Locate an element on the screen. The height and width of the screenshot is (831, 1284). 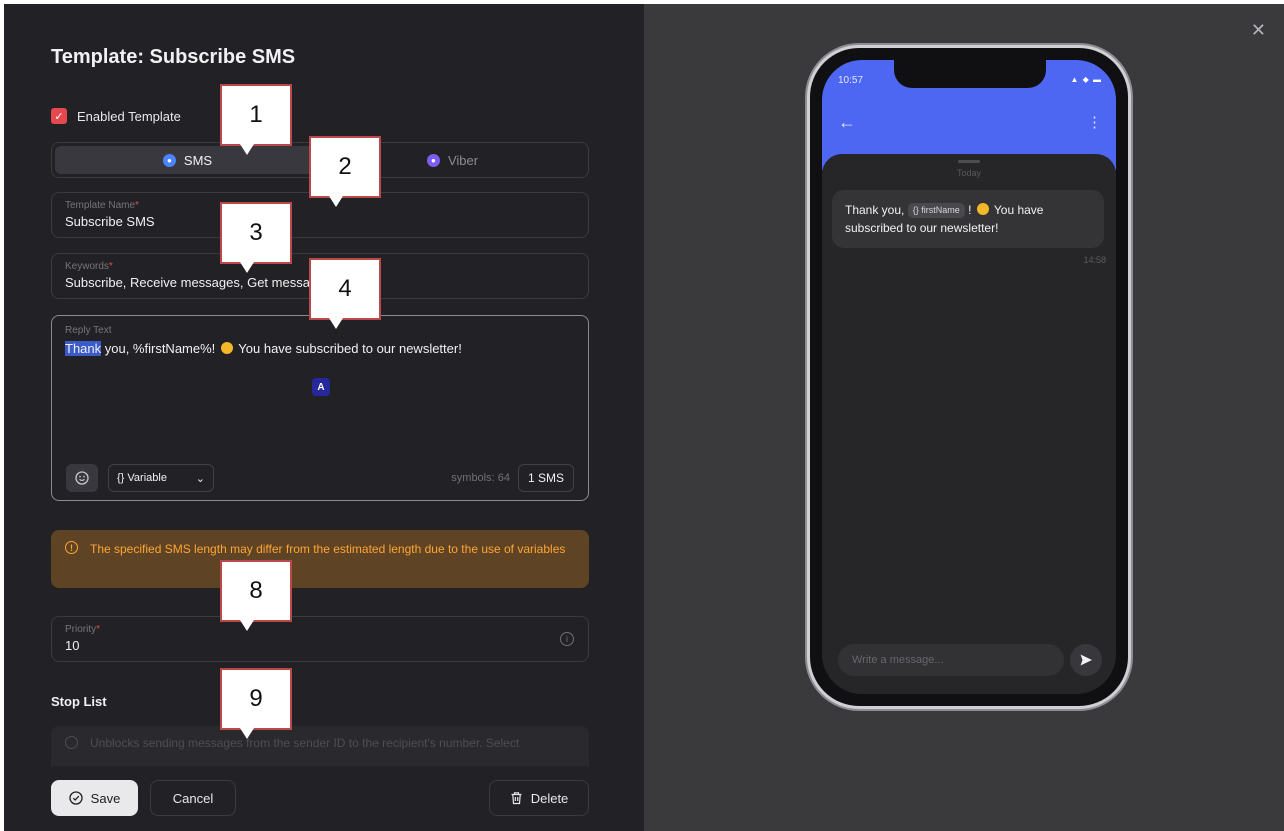
enabled-template-toggle: ✓ Enabled Template is located at coordinates (116, 116).